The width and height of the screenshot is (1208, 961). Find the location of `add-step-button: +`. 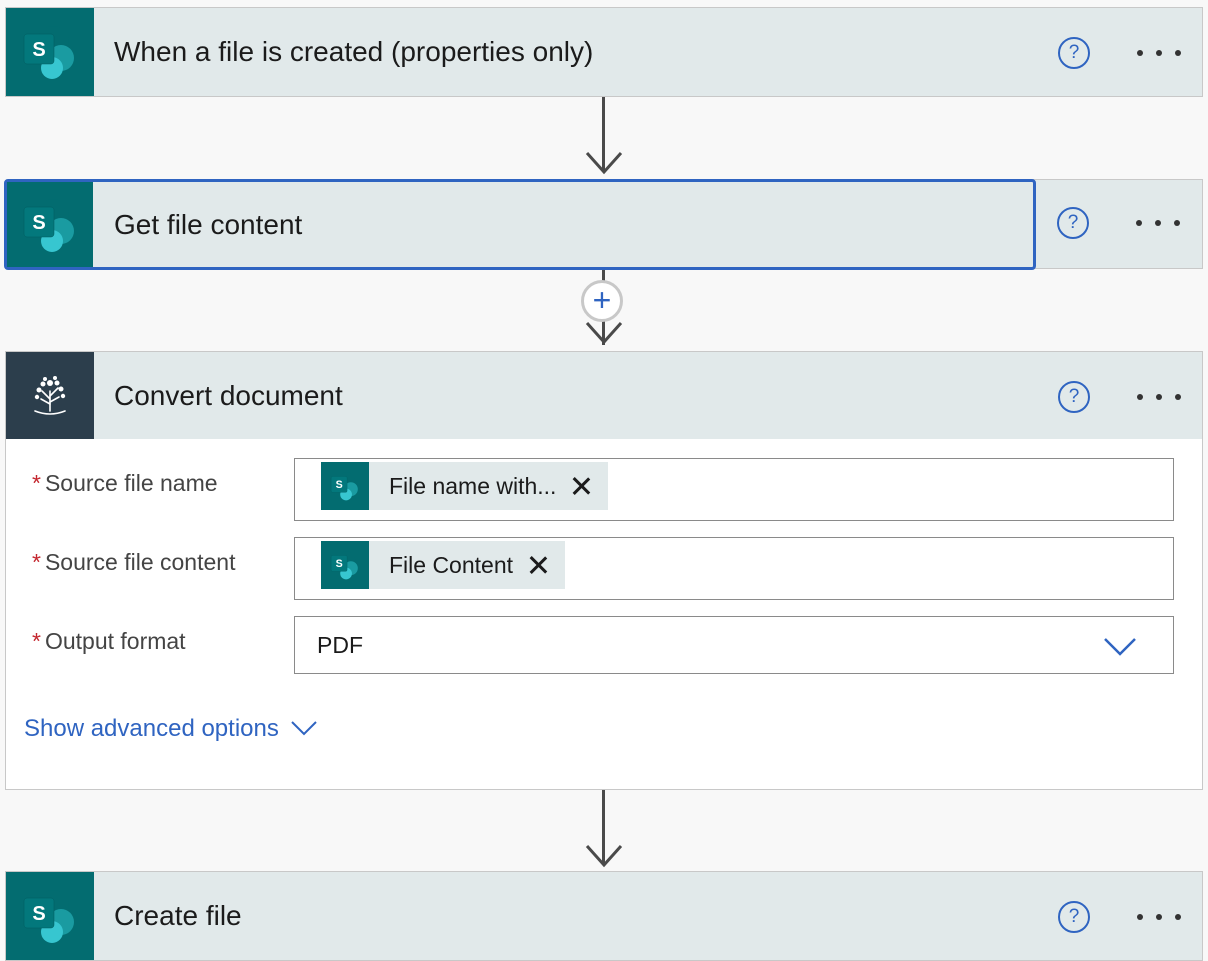

add-step-button: + is located at coordinates (602, 301).